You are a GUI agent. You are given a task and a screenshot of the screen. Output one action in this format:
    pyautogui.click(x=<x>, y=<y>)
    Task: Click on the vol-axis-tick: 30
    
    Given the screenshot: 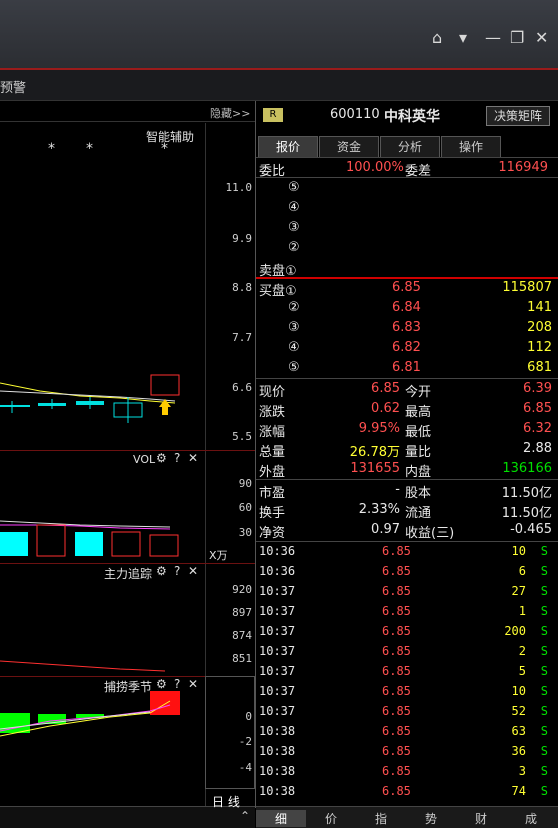 What is the action you would take?
    pyautogui.click(x=245, y=532)
    